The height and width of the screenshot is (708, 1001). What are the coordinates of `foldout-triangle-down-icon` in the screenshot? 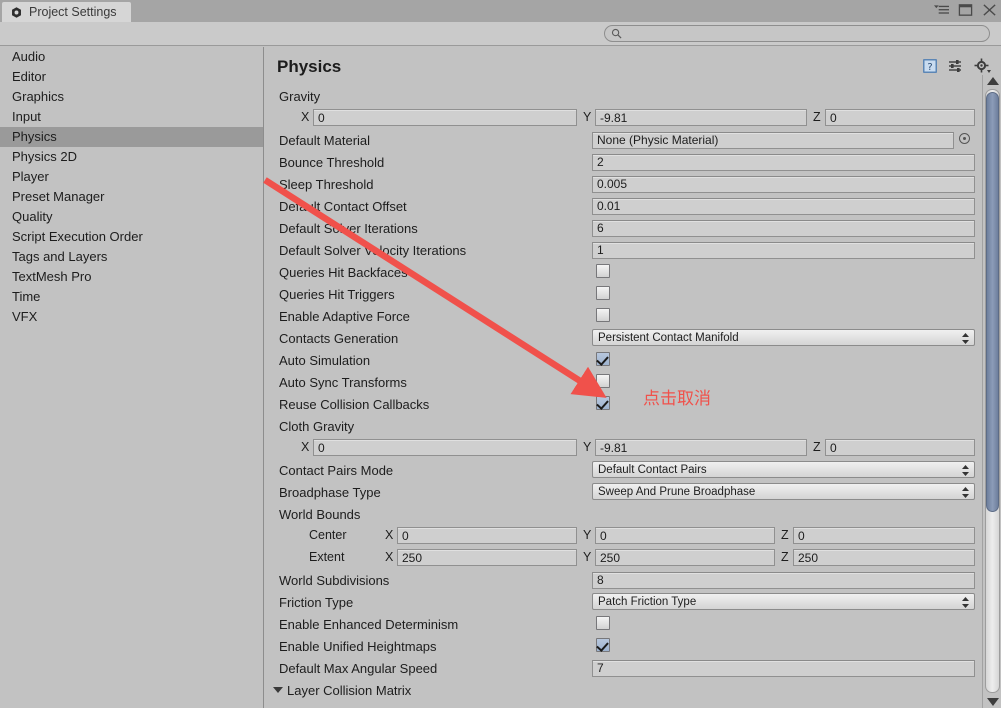 It's located at (278, 690).